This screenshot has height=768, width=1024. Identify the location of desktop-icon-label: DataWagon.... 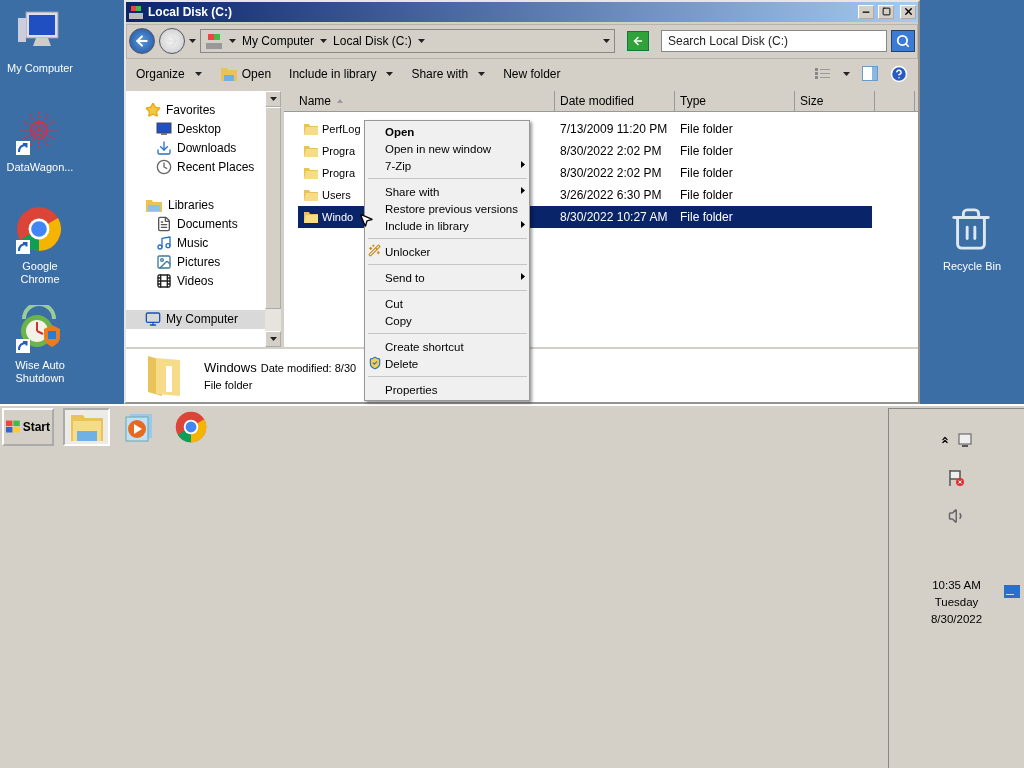
(40, 167).